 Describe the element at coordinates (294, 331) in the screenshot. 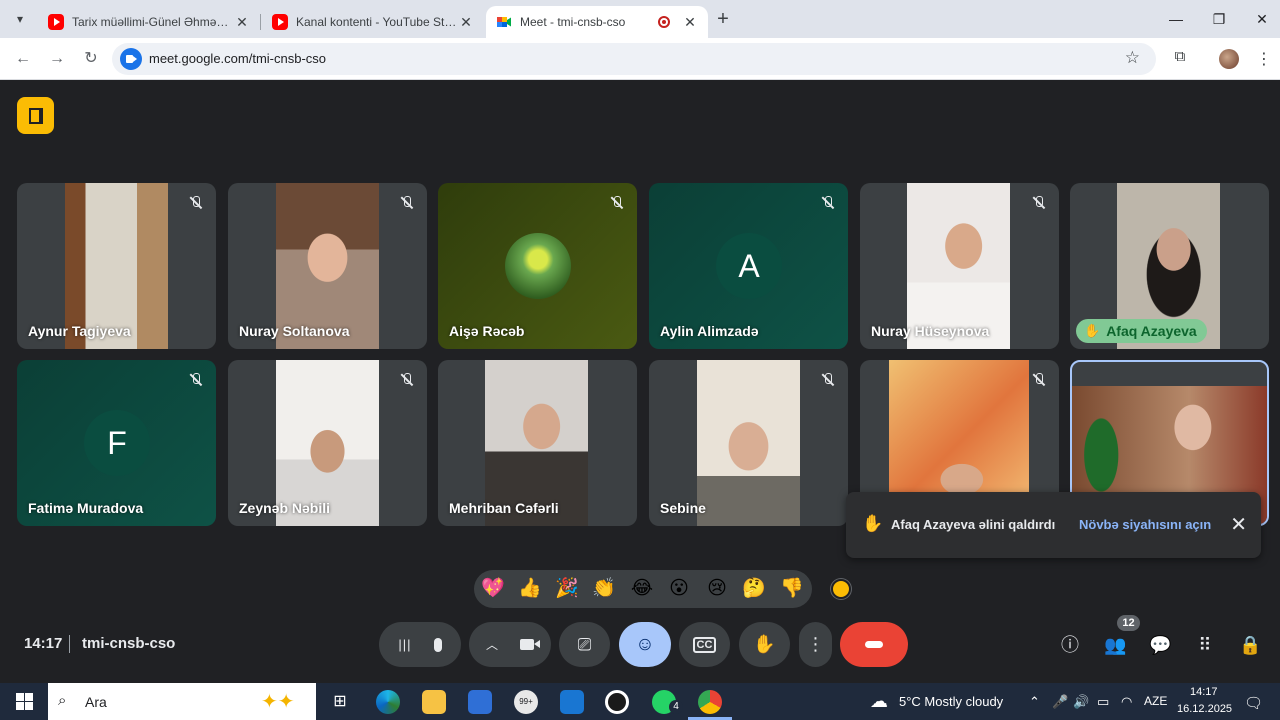

I see `participant-name: Nuray Soltanova` at that location.